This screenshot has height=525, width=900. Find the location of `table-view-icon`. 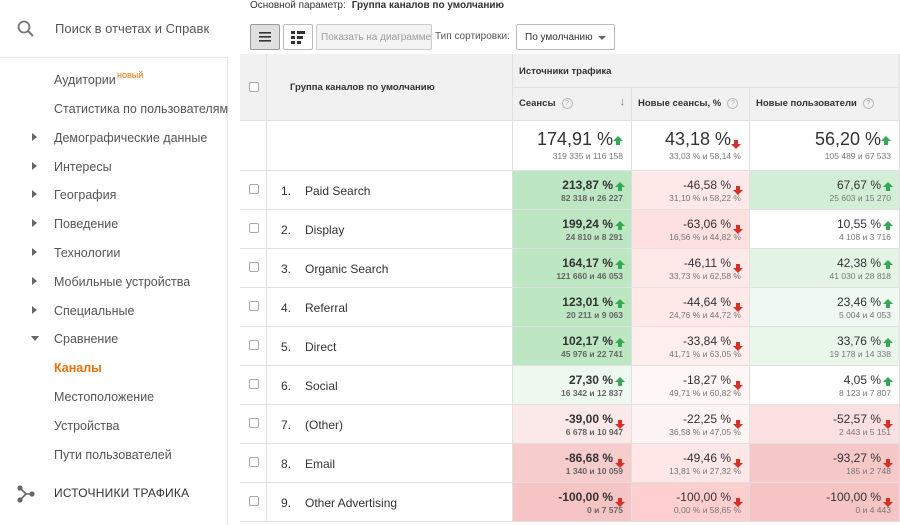

table-view-icon is located at coordinates (265, 37).